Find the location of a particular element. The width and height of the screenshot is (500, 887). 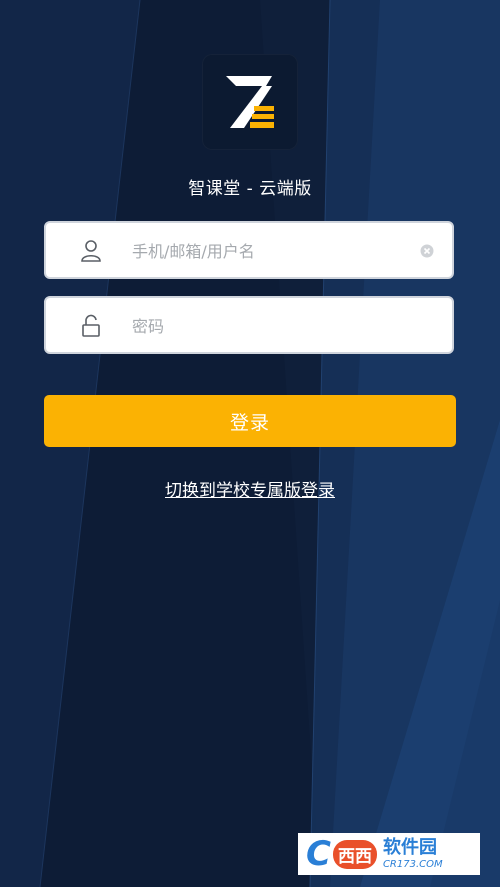

watermark-name: 软件园 is located at coordinates (409, 847).